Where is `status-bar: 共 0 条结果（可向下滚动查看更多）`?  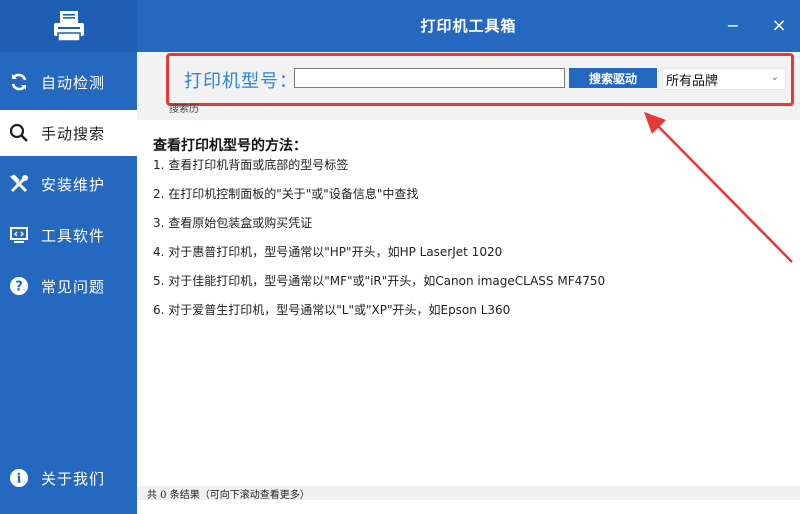
status-bar: 共 0 条结果（可向下滚动查看更多） is located at coordinates (468, 493).